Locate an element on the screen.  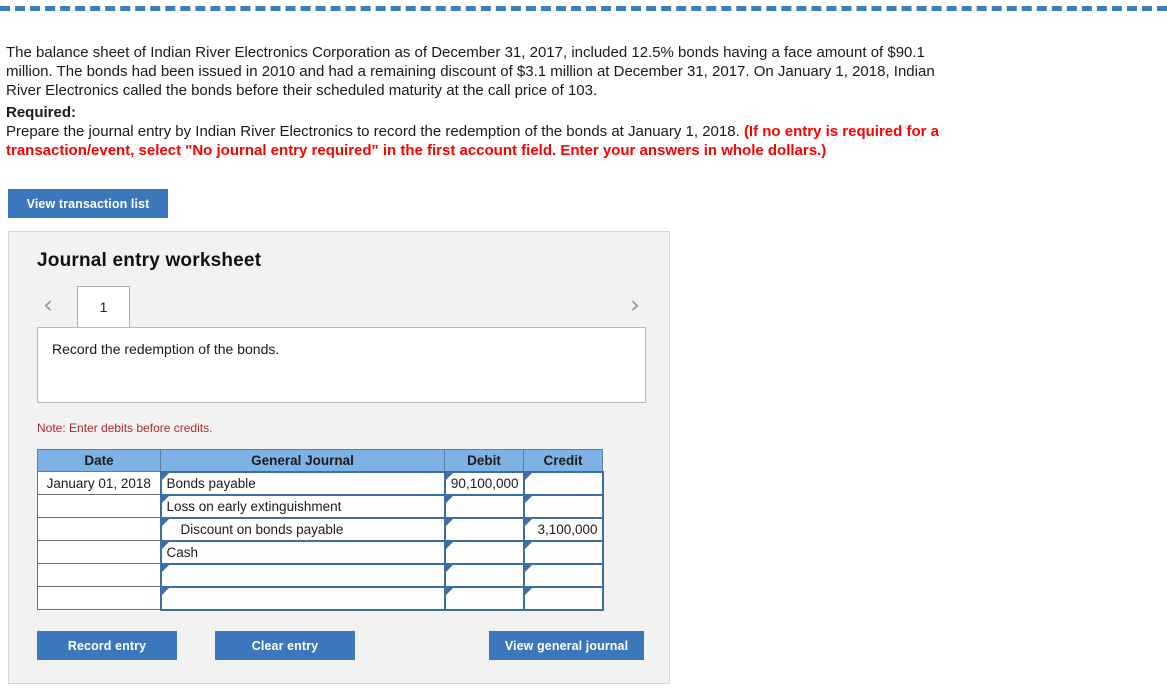
cell-credit: 3,100,000 is located at coordinates (563, 529).